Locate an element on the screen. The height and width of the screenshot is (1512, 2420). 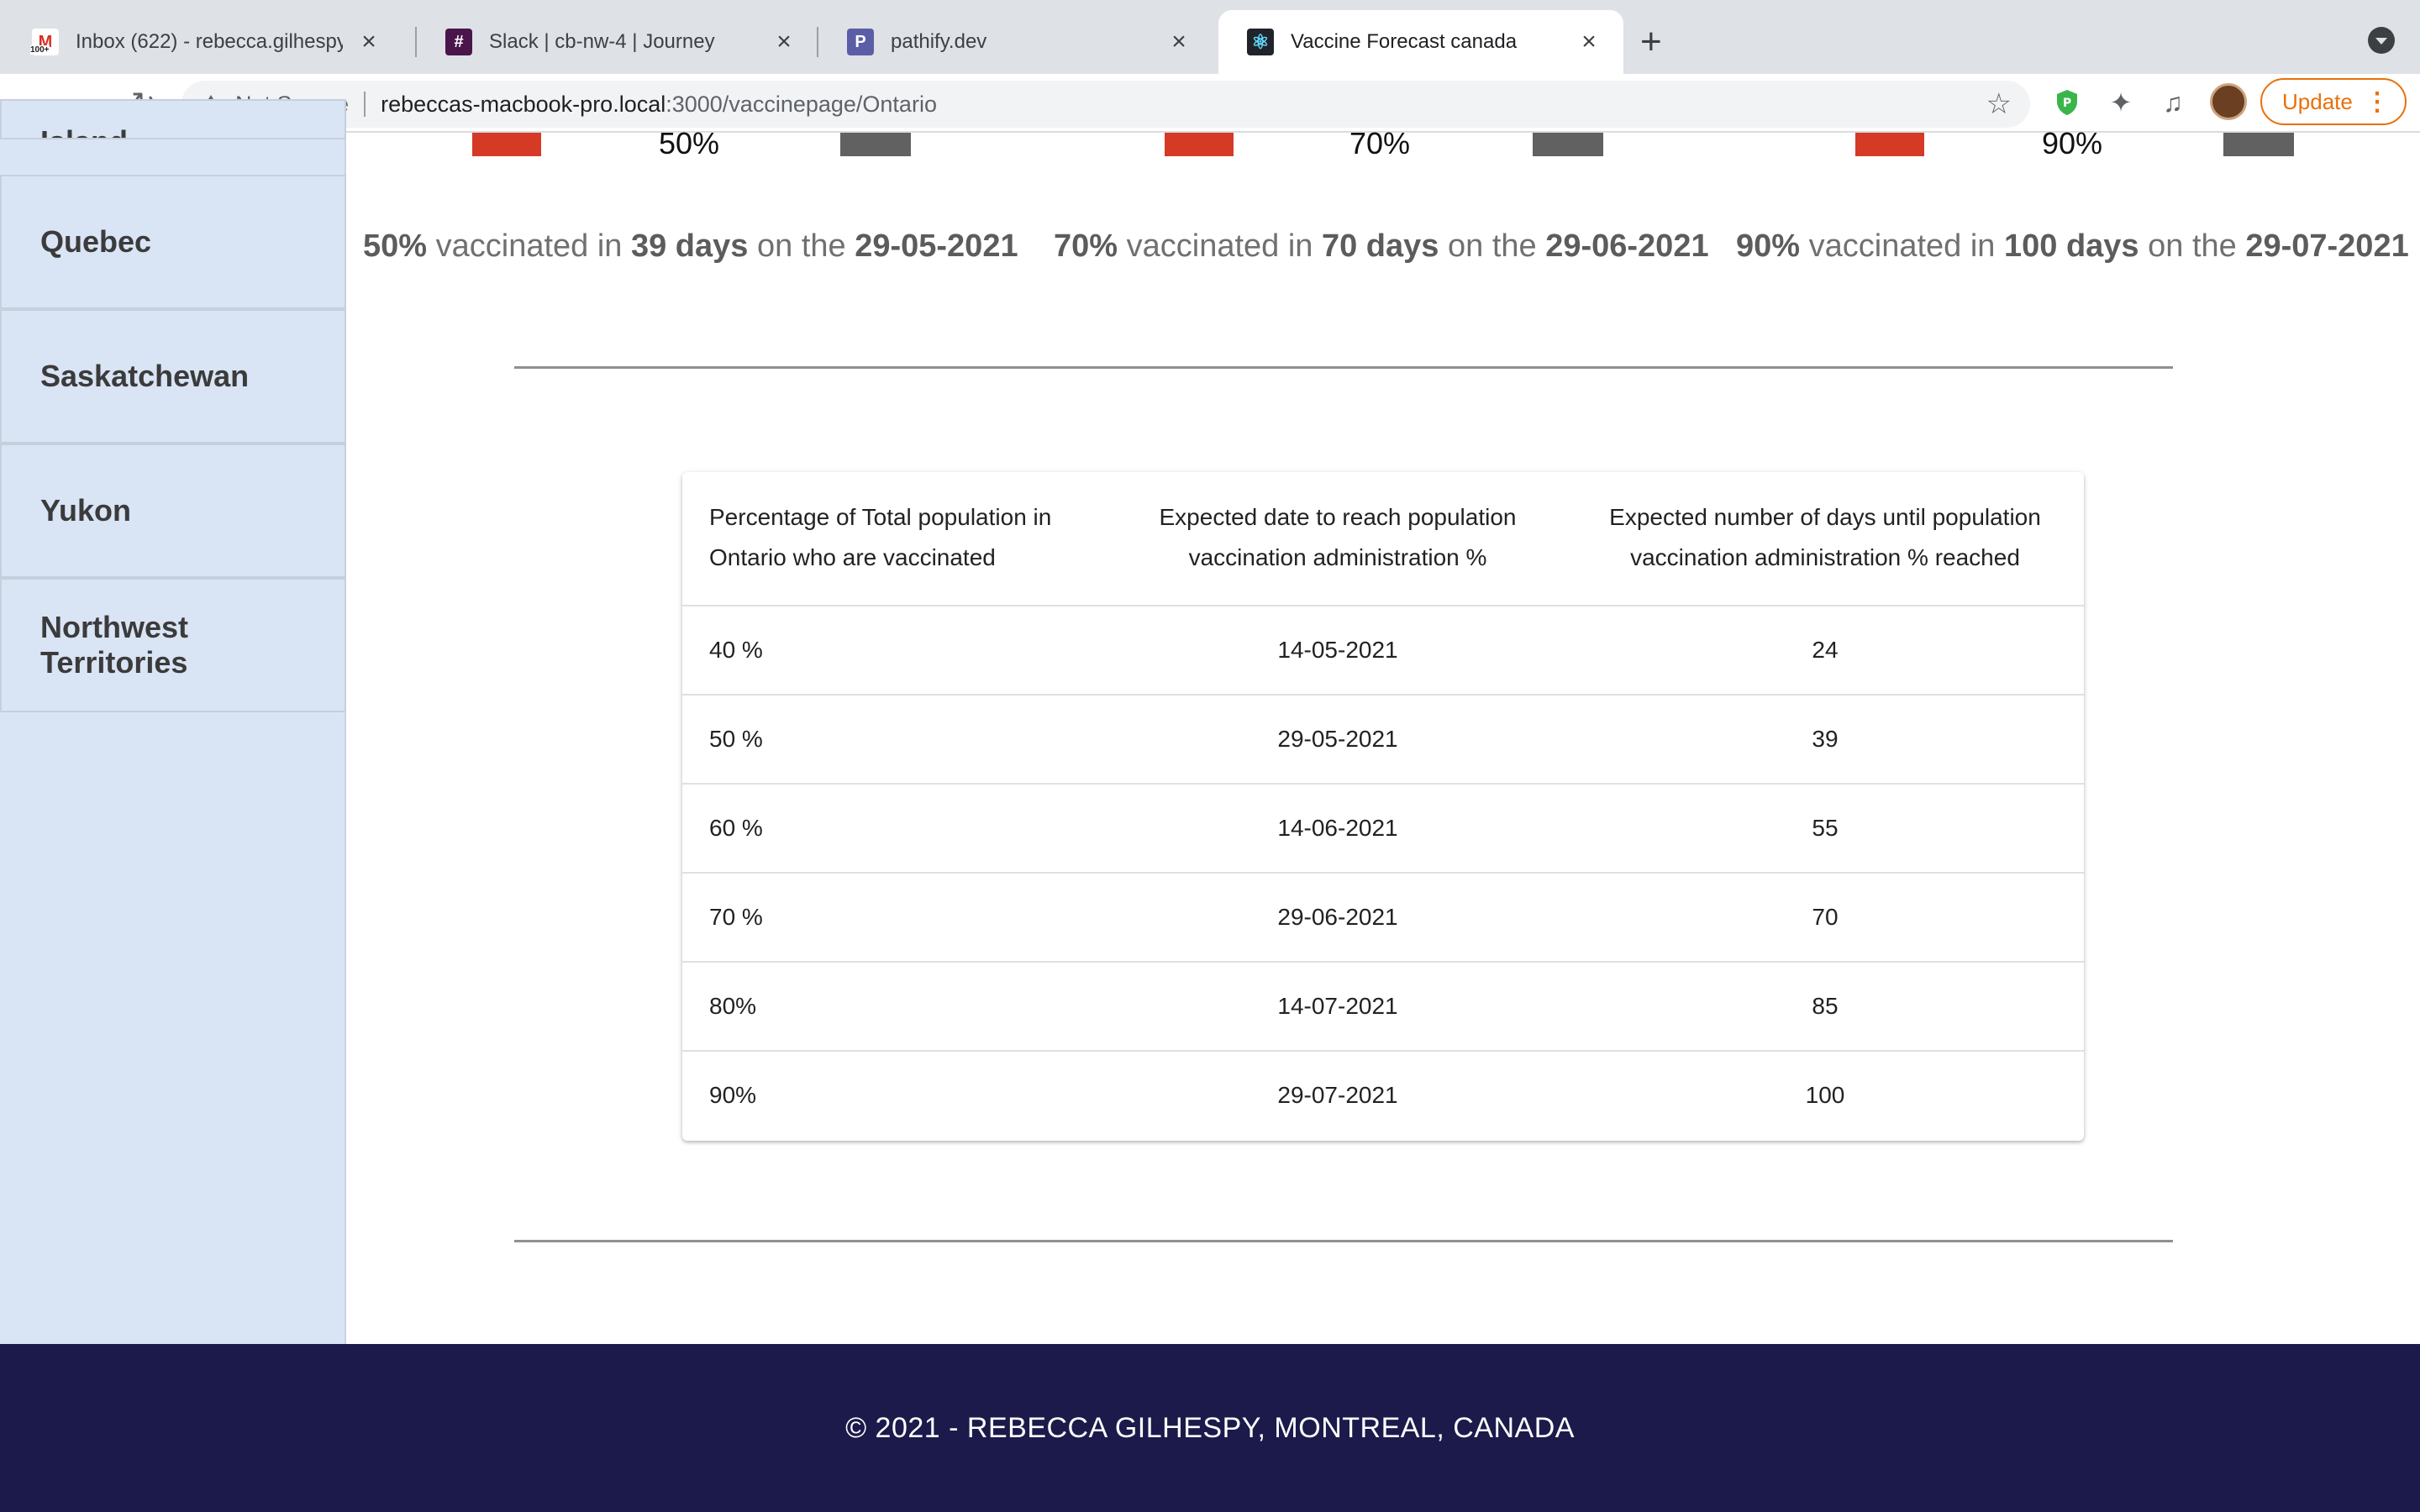
bookmark-star-icon: ☆ is located at coordinates (1999, 104).